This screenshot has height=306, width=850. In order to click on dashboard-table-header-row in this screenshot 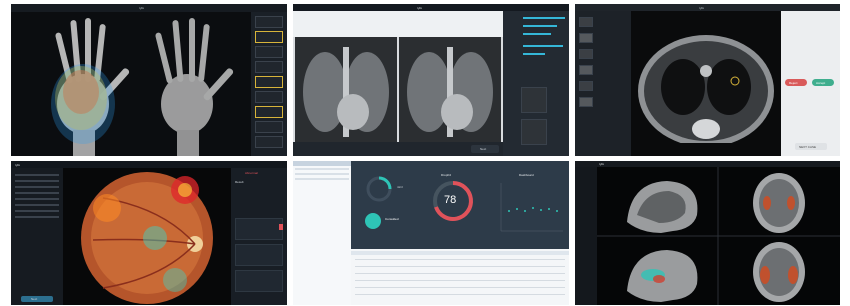, I will do `click(460, 253)`.